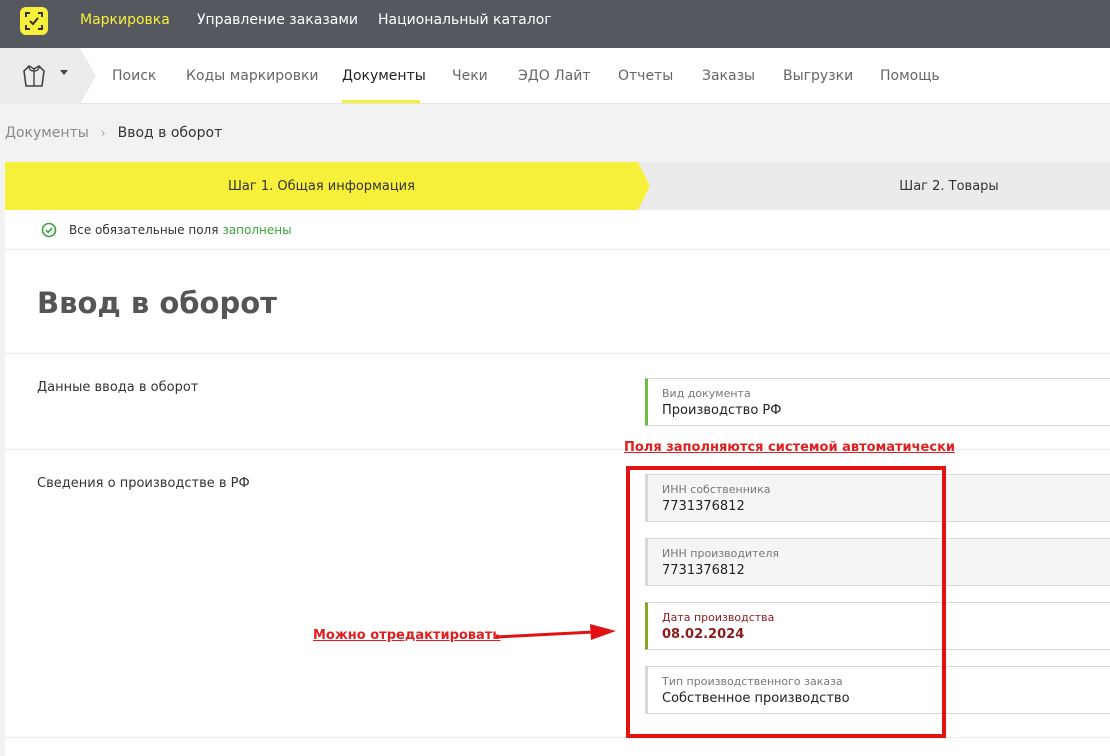 The image size is (1110, 756). What do you see at coordinates (134, 76) in the screenshot?
I see `nav-search: Поиск` at bounding box center [134, 76].